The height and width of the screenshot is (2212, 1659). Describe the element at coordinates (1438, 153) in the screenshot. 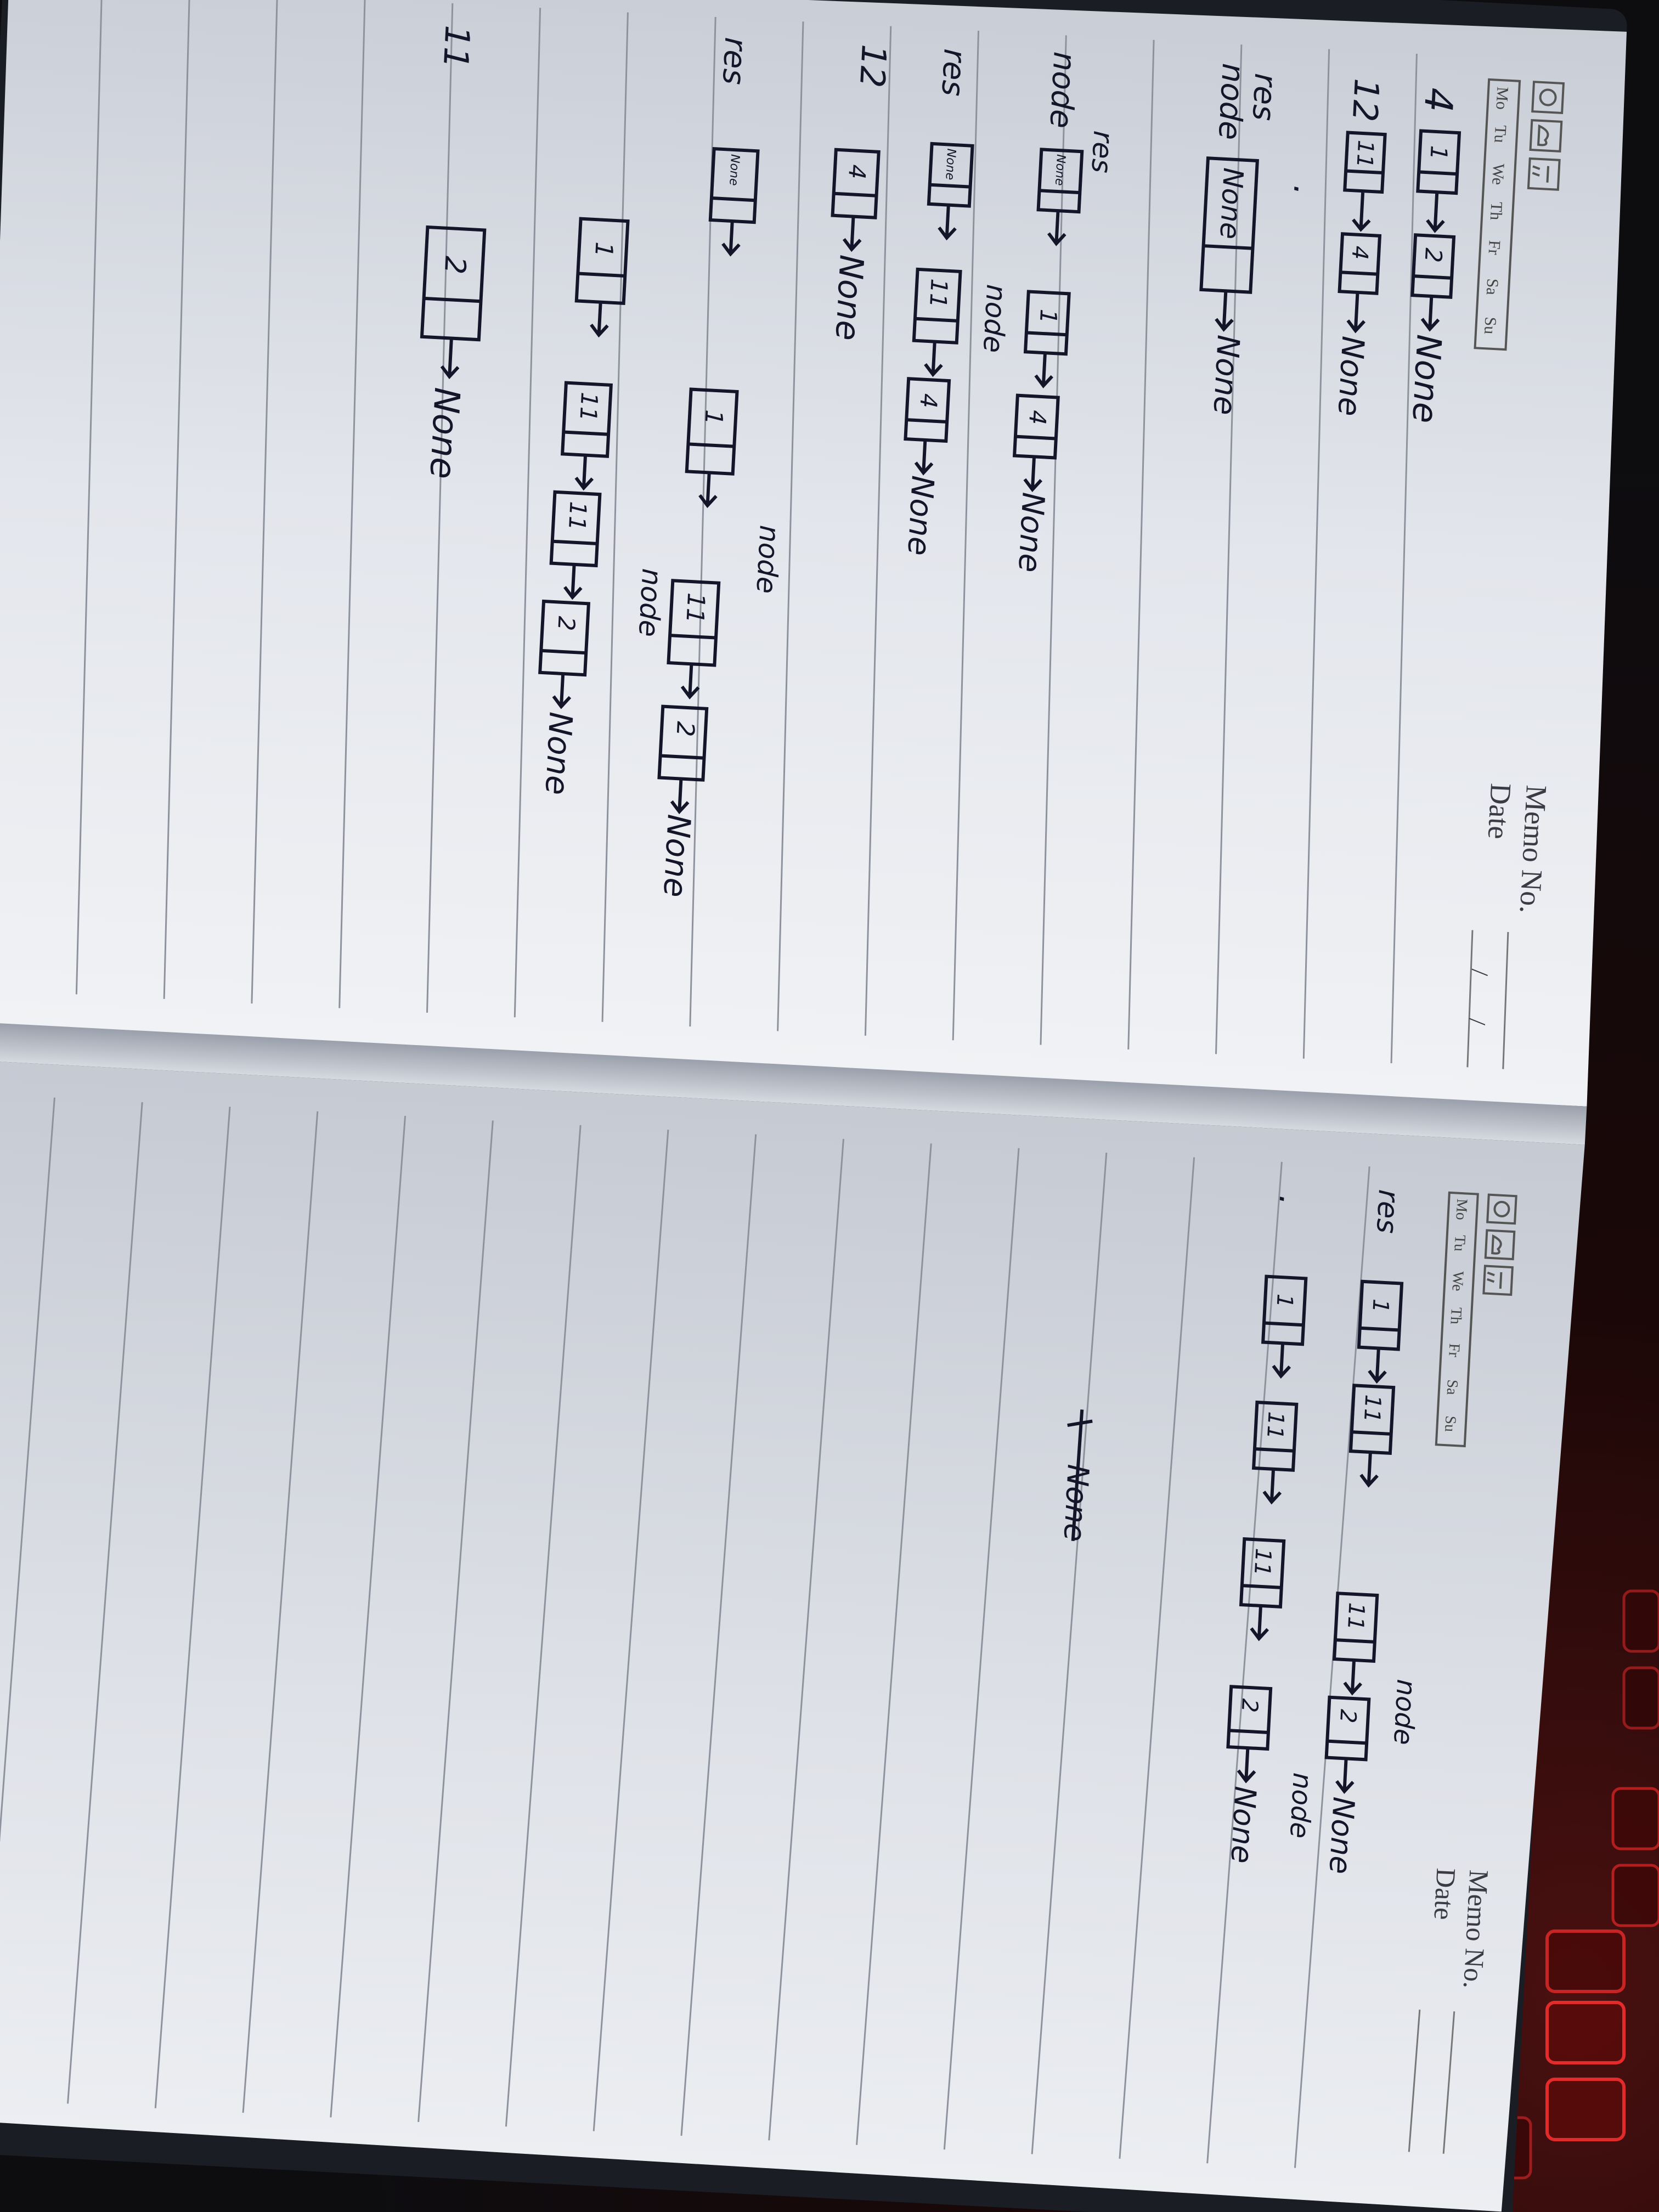

I see `list-1-node-1: 1` at that location.